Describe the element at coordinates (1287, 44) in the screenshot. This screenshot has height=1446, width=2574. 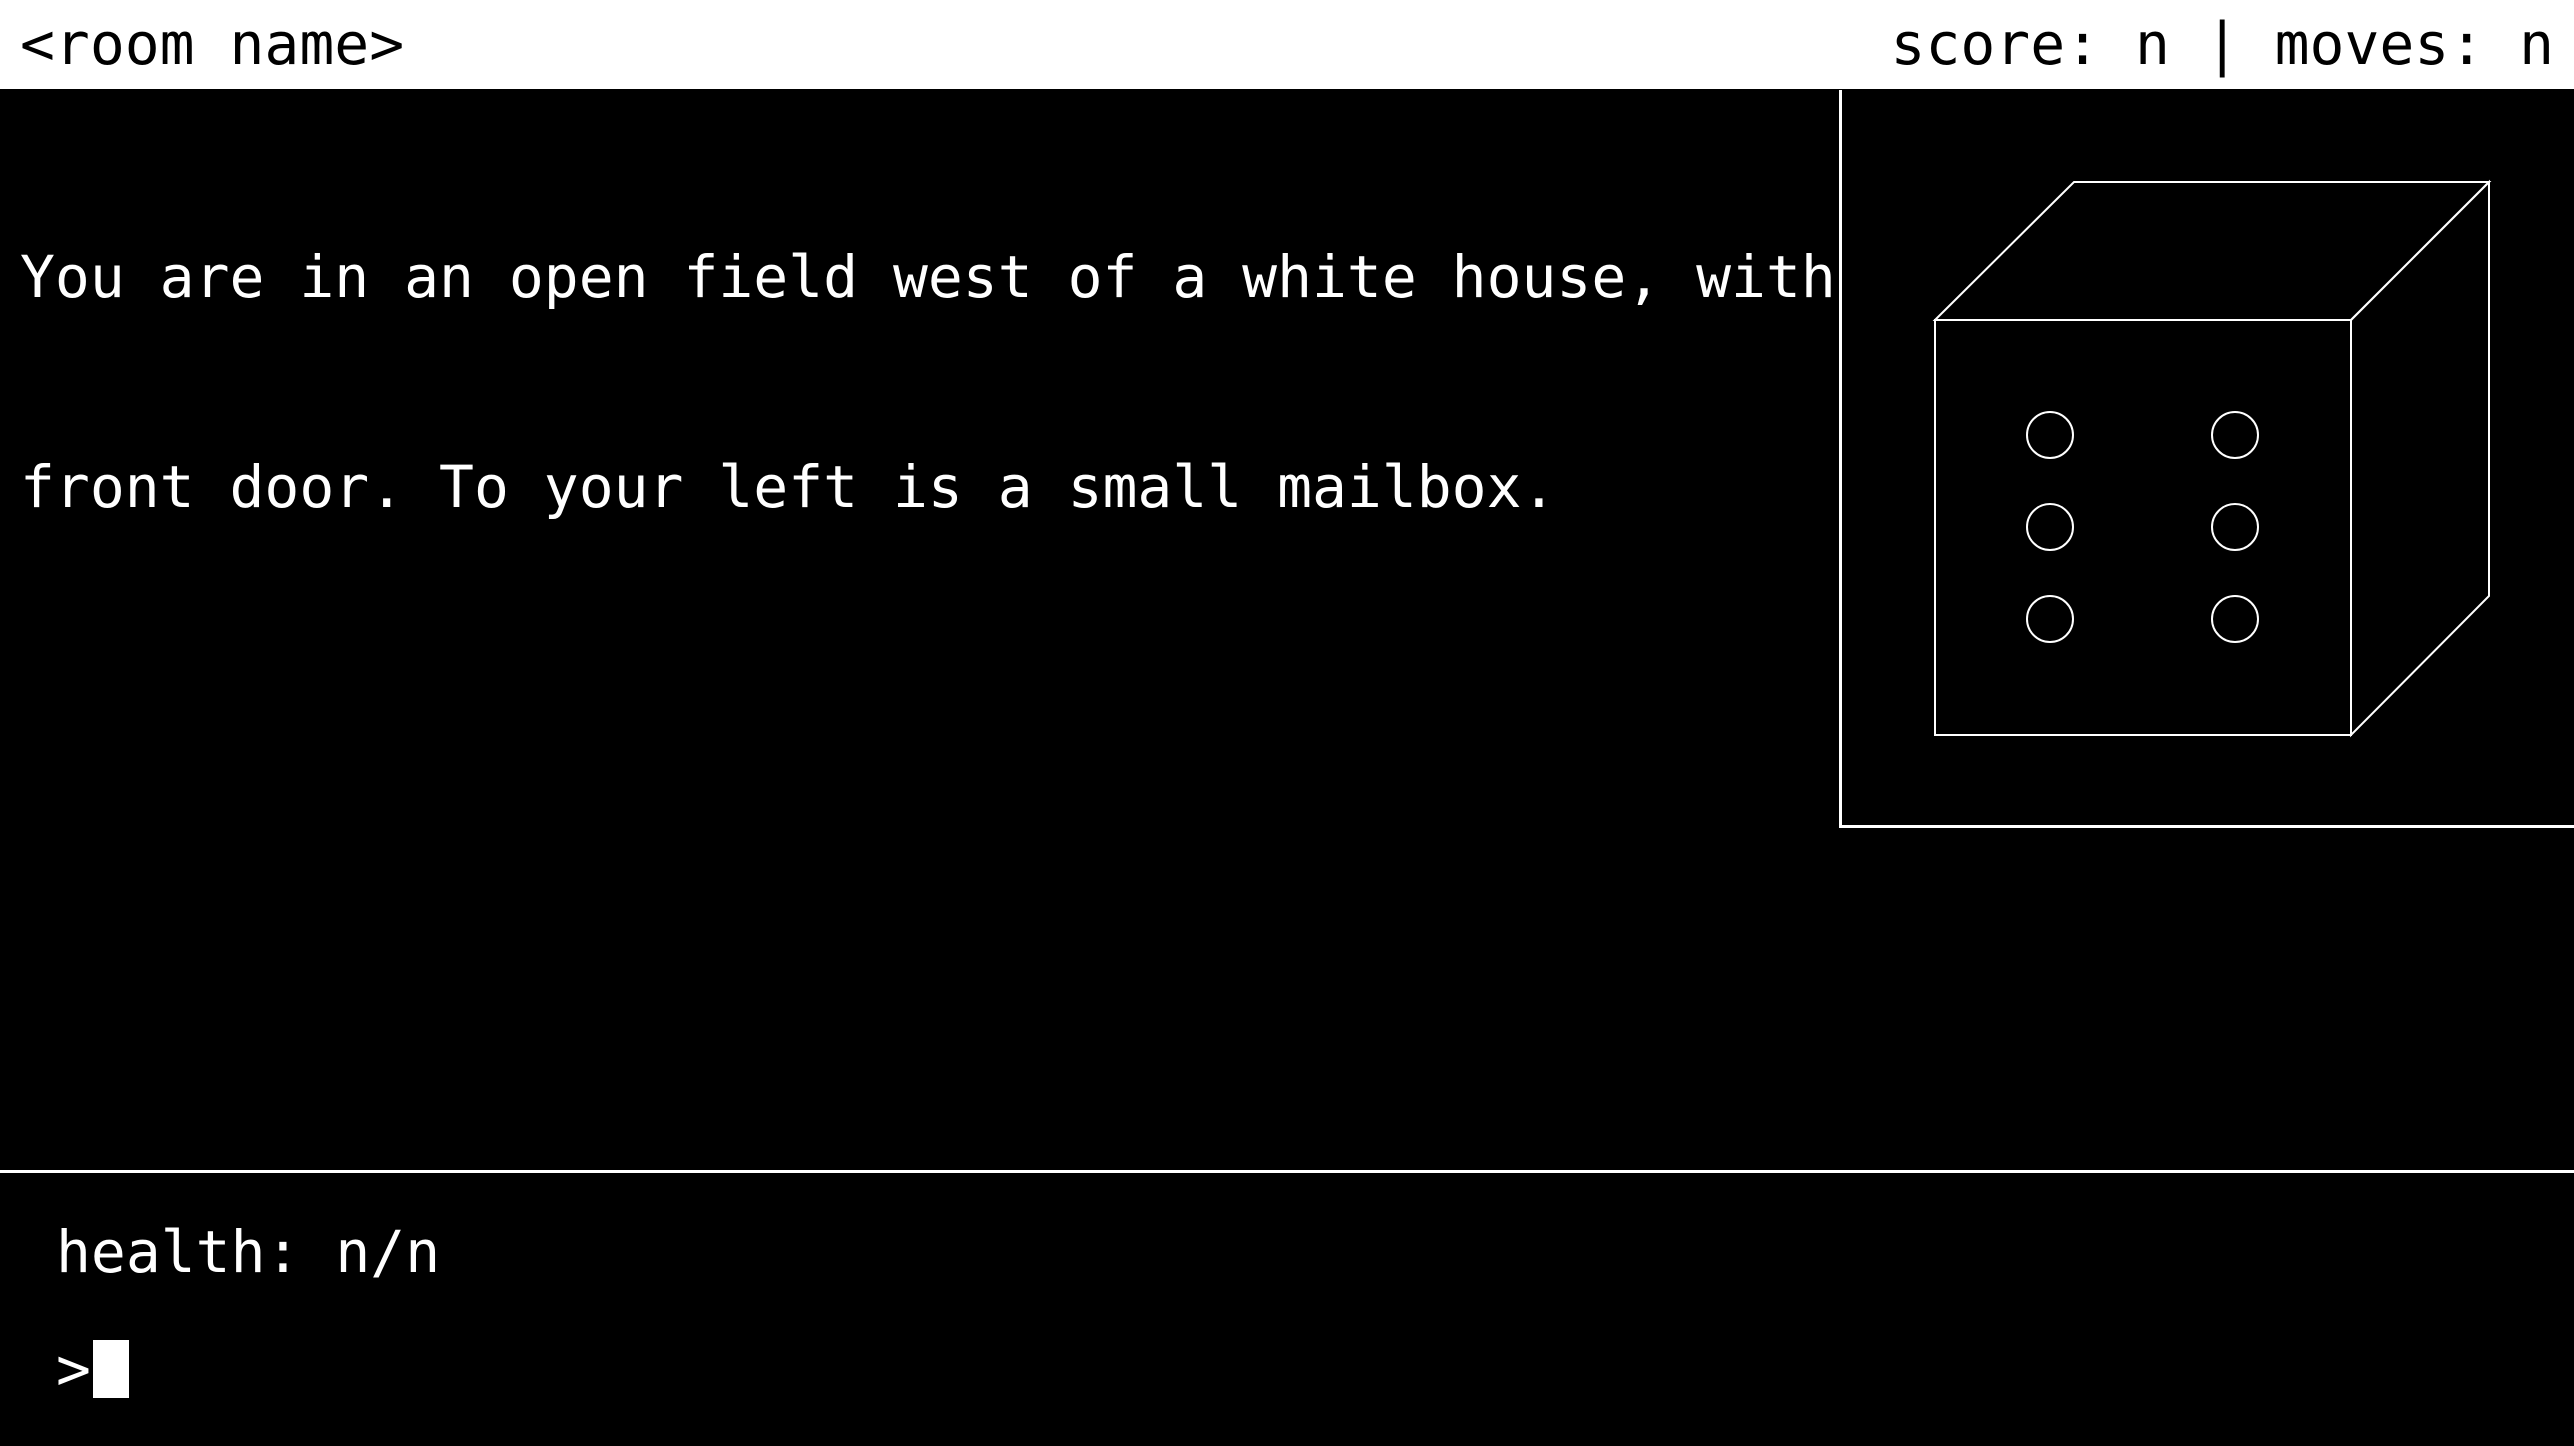
I see `status-bar: <room name> score: n | moves: n` at that location.